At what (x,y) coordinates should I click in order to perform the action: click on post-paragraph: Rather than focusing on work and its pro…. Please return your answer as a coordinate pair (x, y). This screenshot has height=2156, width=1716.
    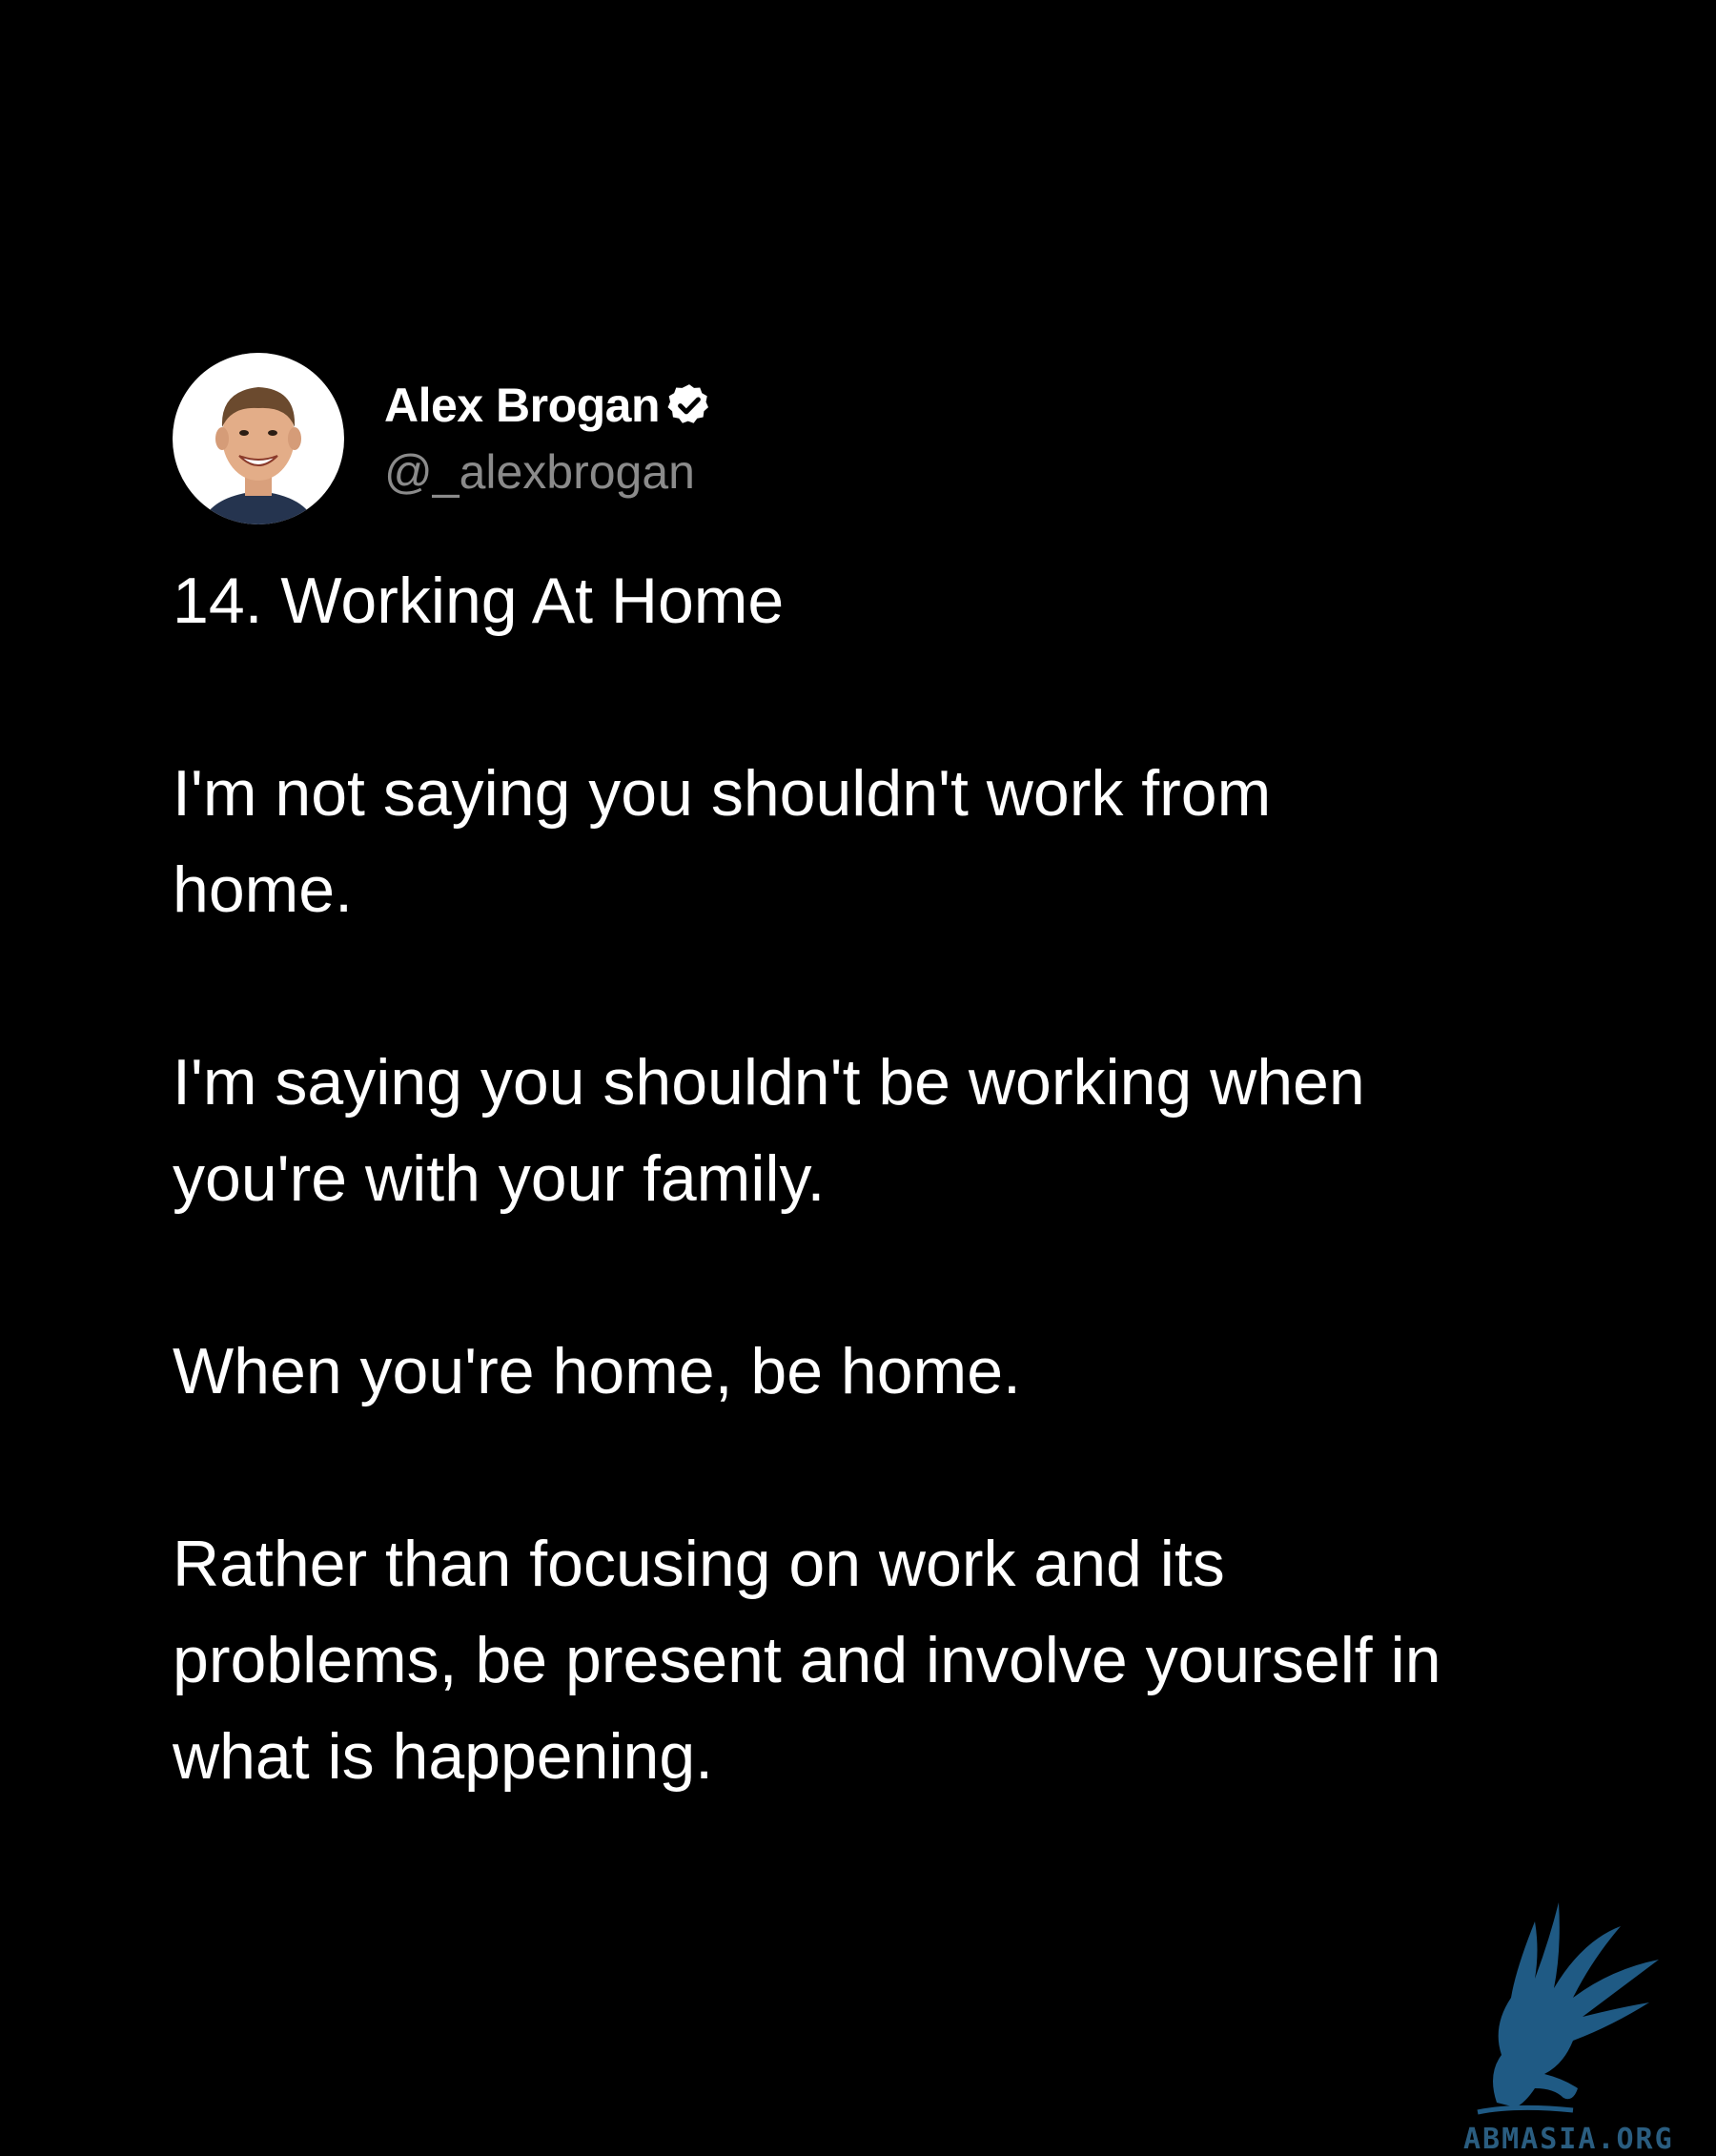
    Looking at the image, I should click on (807, 1660).